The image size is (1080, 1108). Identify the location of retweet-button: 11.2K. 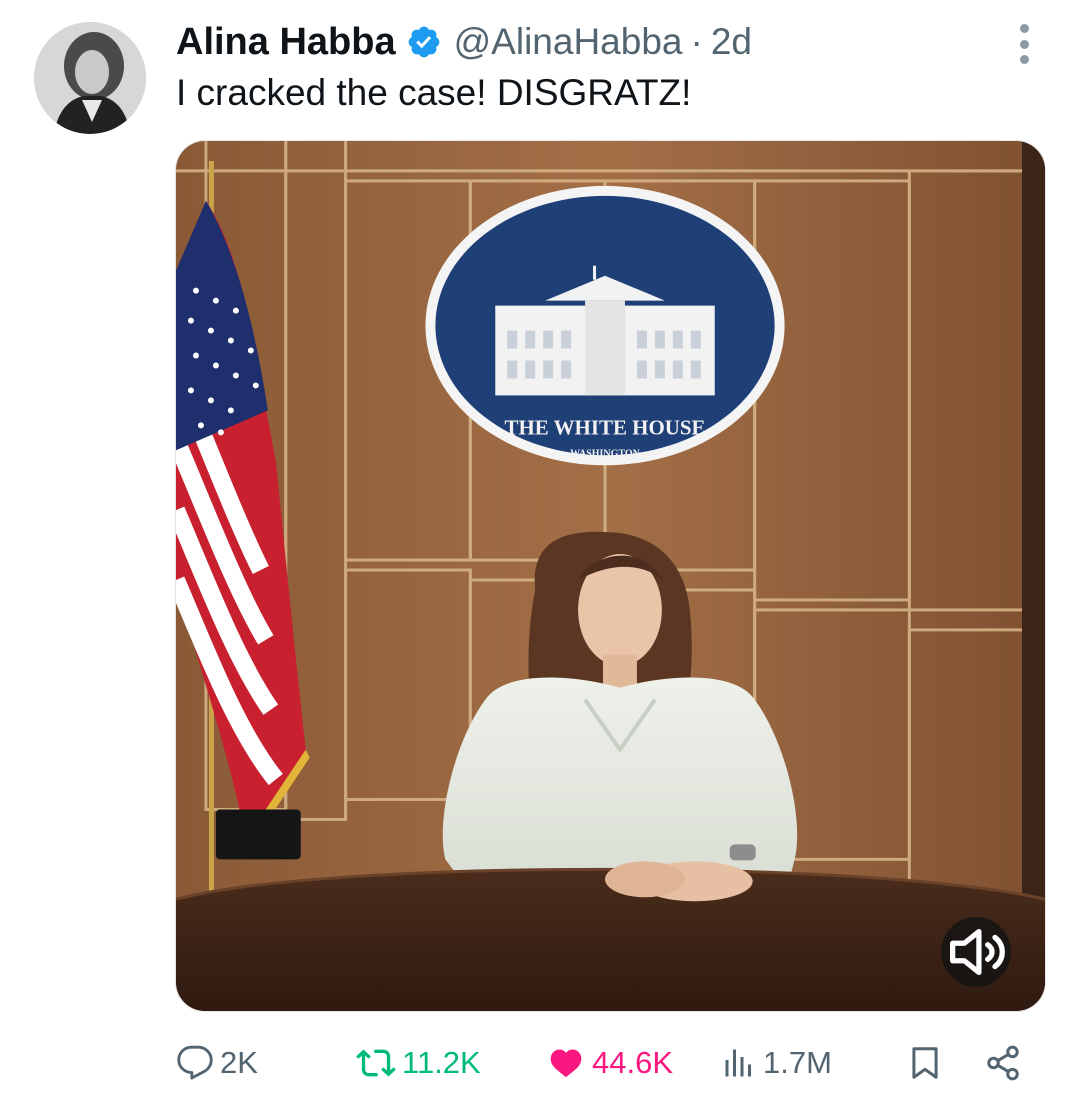
(418, 1063).